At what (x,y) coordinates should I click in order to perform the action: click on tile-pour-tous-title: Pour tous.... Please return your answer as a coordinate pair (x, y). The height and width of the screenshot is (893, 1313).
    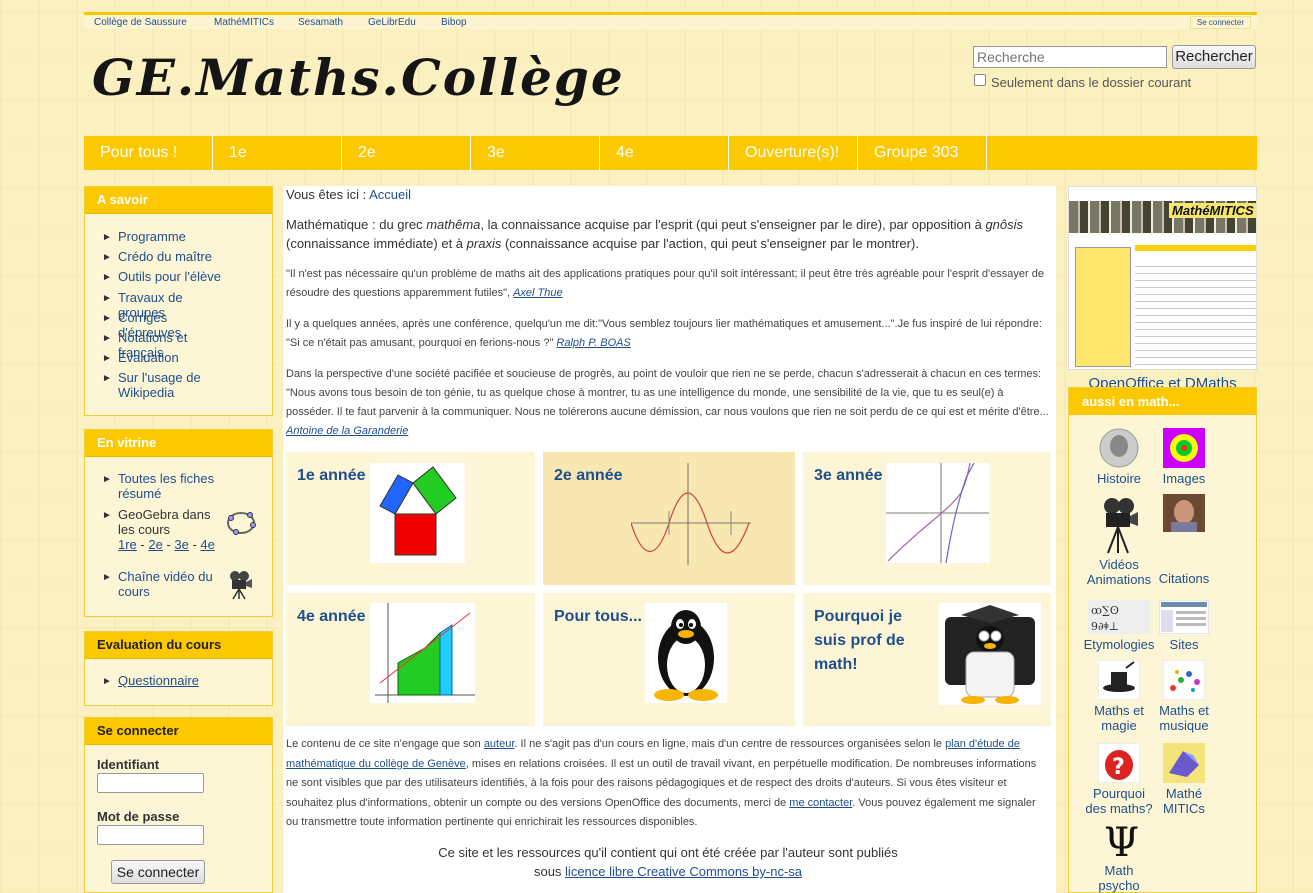
    Looking at the image, I should click on (598, 616).